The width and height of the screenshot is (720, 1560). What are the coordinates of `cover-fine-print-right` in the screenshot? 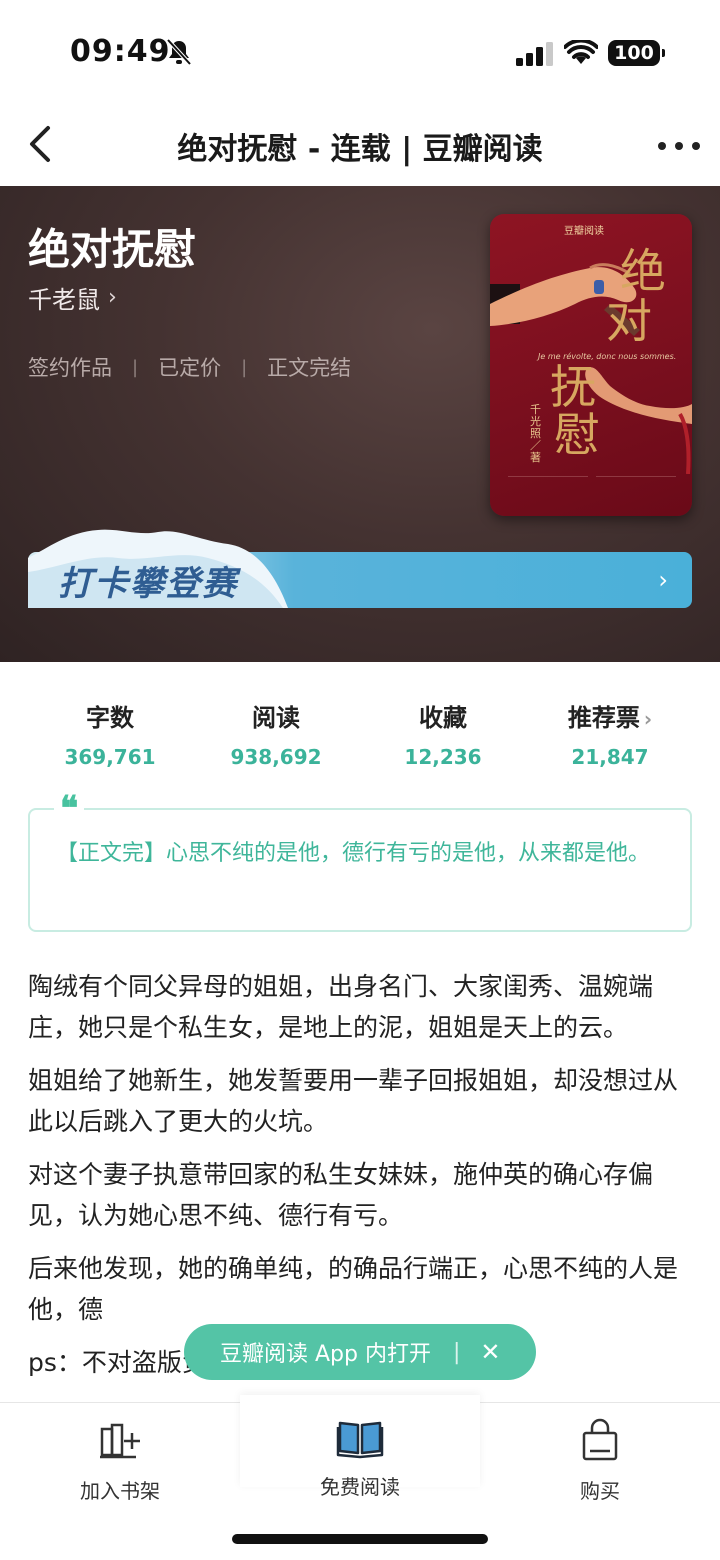 It's located at (636, 487).